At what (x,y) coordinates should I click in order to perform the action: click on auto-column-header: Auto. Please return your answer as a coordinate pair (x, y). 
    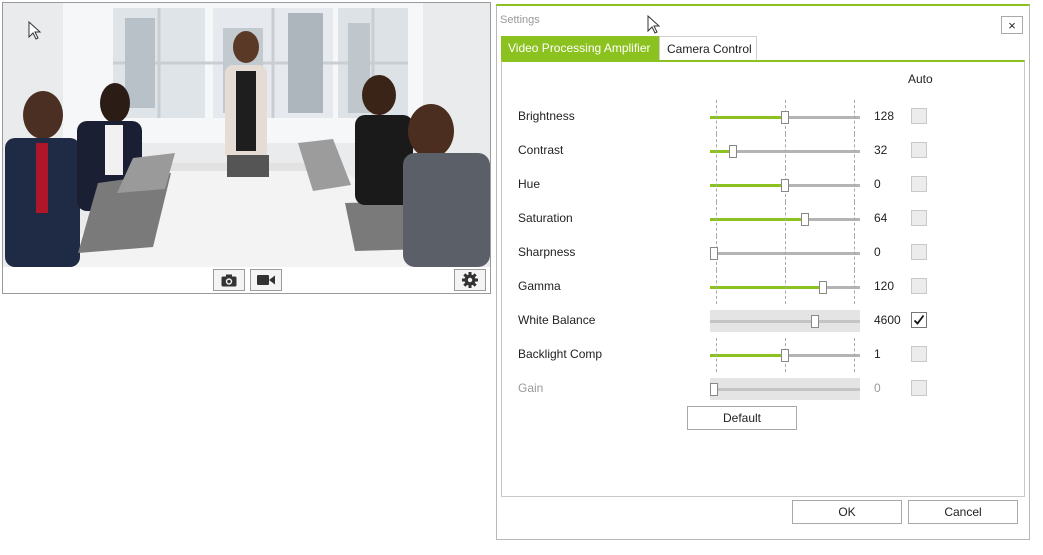
    Looking at the image, I should click on (920, 79).